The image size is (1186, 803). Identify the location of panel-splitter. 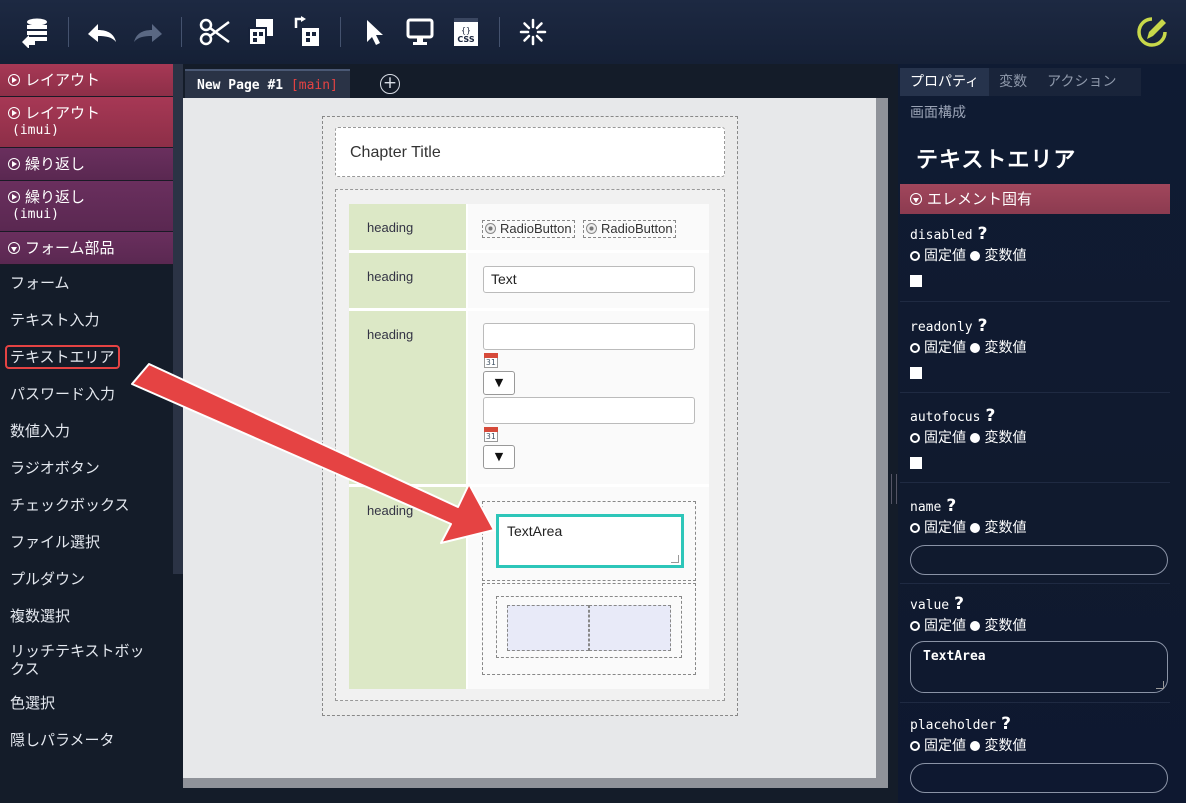
(893, 433).